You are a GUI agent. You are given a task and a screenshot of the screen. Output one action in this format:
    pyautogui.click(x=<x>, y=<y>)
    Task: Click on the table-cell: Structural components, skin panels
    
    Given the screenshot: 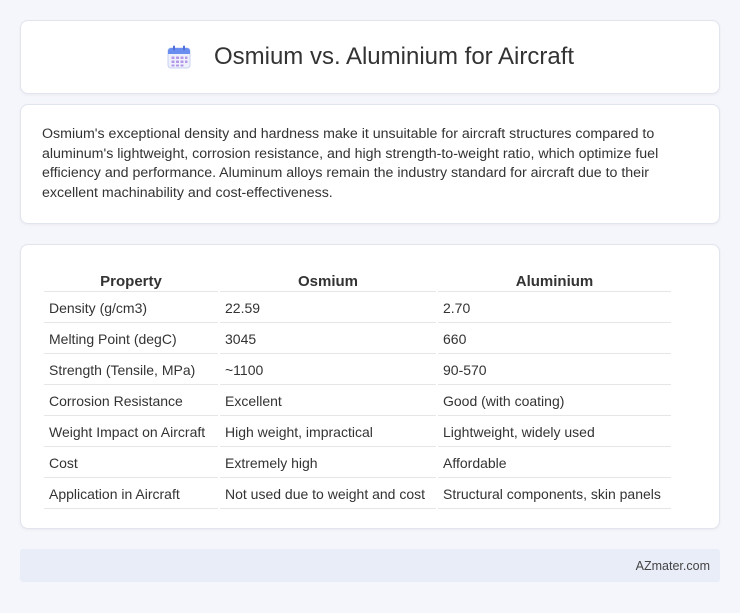 What is the action you would take?
    pyautogui.click(x=554, y=494)
    